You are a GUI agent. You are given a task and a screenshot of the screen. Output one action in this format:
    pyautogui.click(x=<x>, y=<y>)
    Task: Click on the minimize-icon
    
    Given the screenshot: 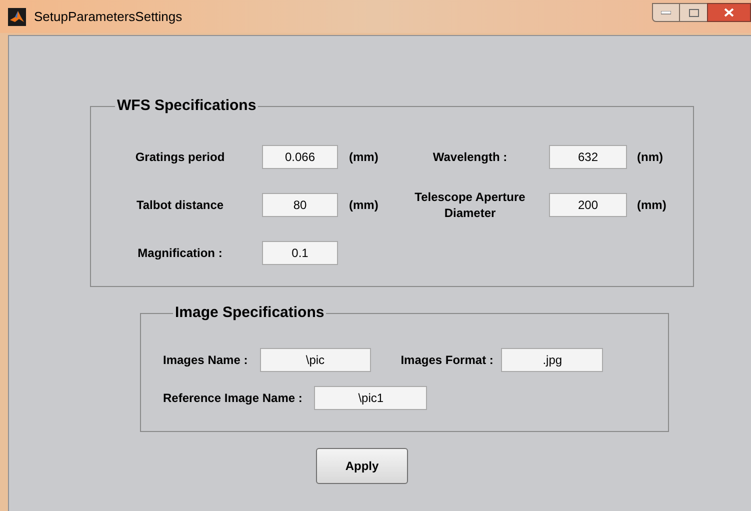 What is the action you would take?
    pyautogui.click(x=666, y=12)
    